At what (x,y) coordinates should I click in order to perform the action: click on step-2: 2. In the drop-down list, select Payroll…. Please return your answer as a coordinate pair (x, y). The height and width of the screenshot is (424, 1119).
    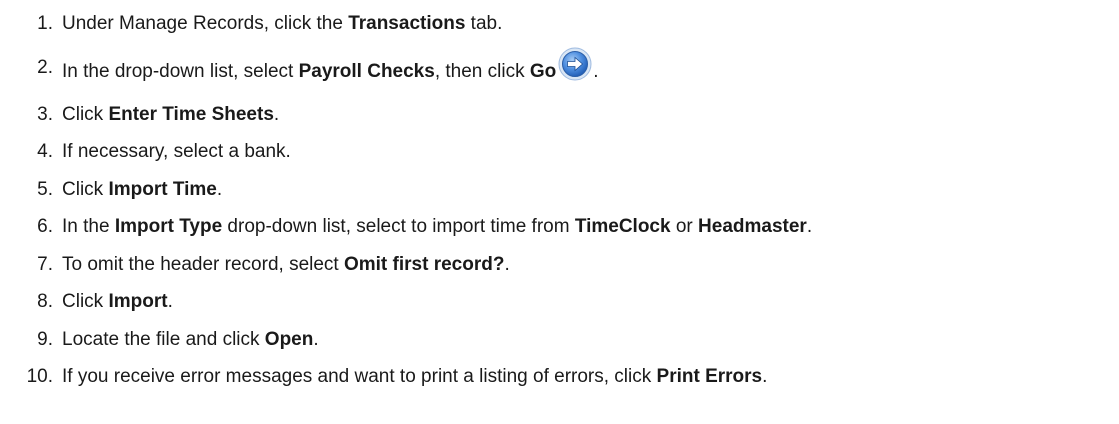
    Looking at the image, I should click on (559, 69).